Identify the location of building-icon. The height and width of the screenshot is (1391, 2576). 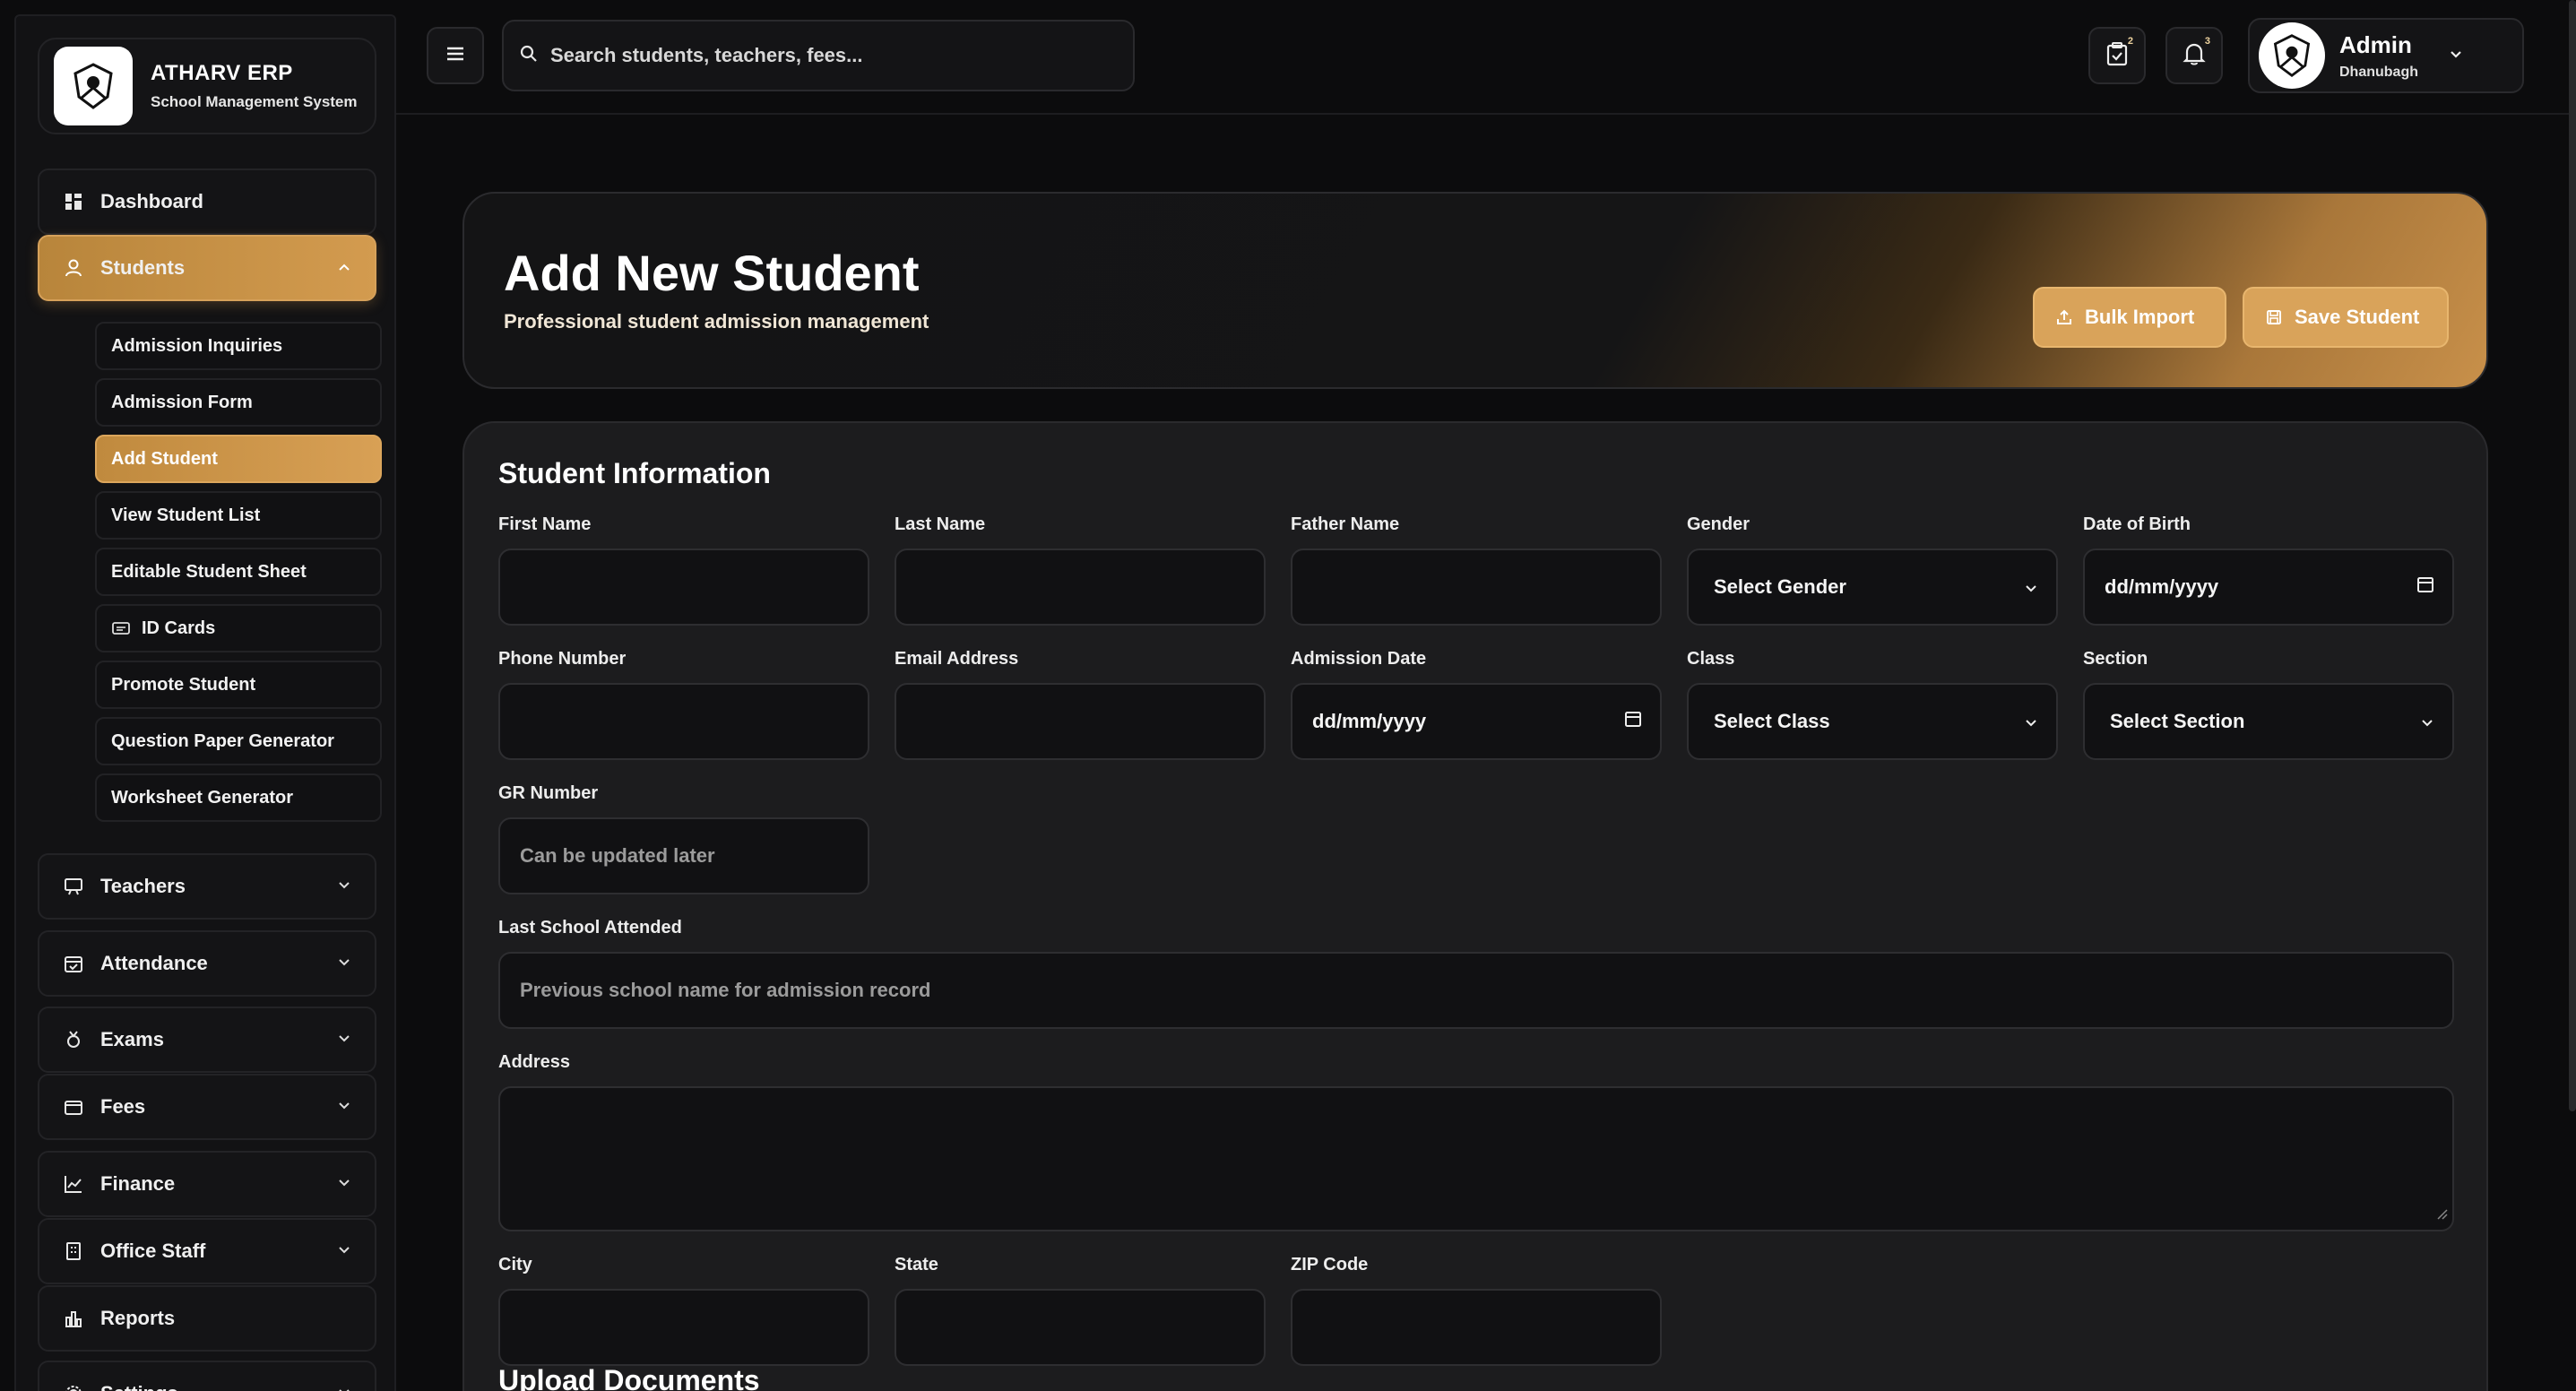
(73, 1251).